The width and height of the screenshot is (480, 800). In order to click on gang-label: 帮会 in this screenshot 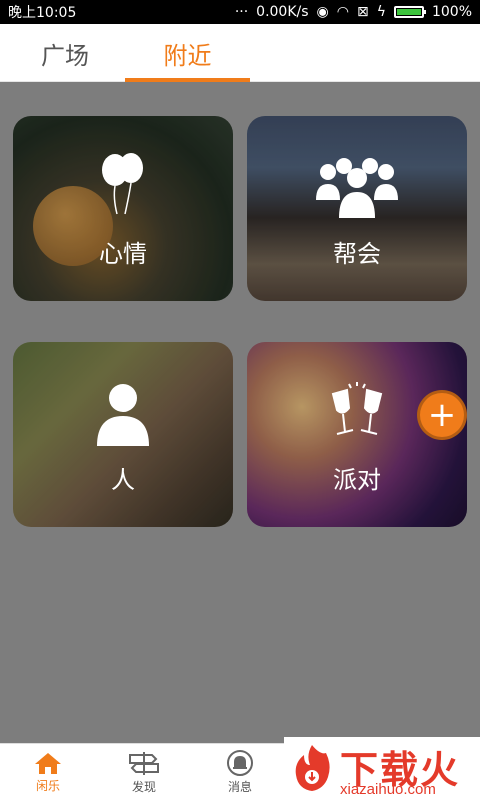, I will do `click(357, 254)`.